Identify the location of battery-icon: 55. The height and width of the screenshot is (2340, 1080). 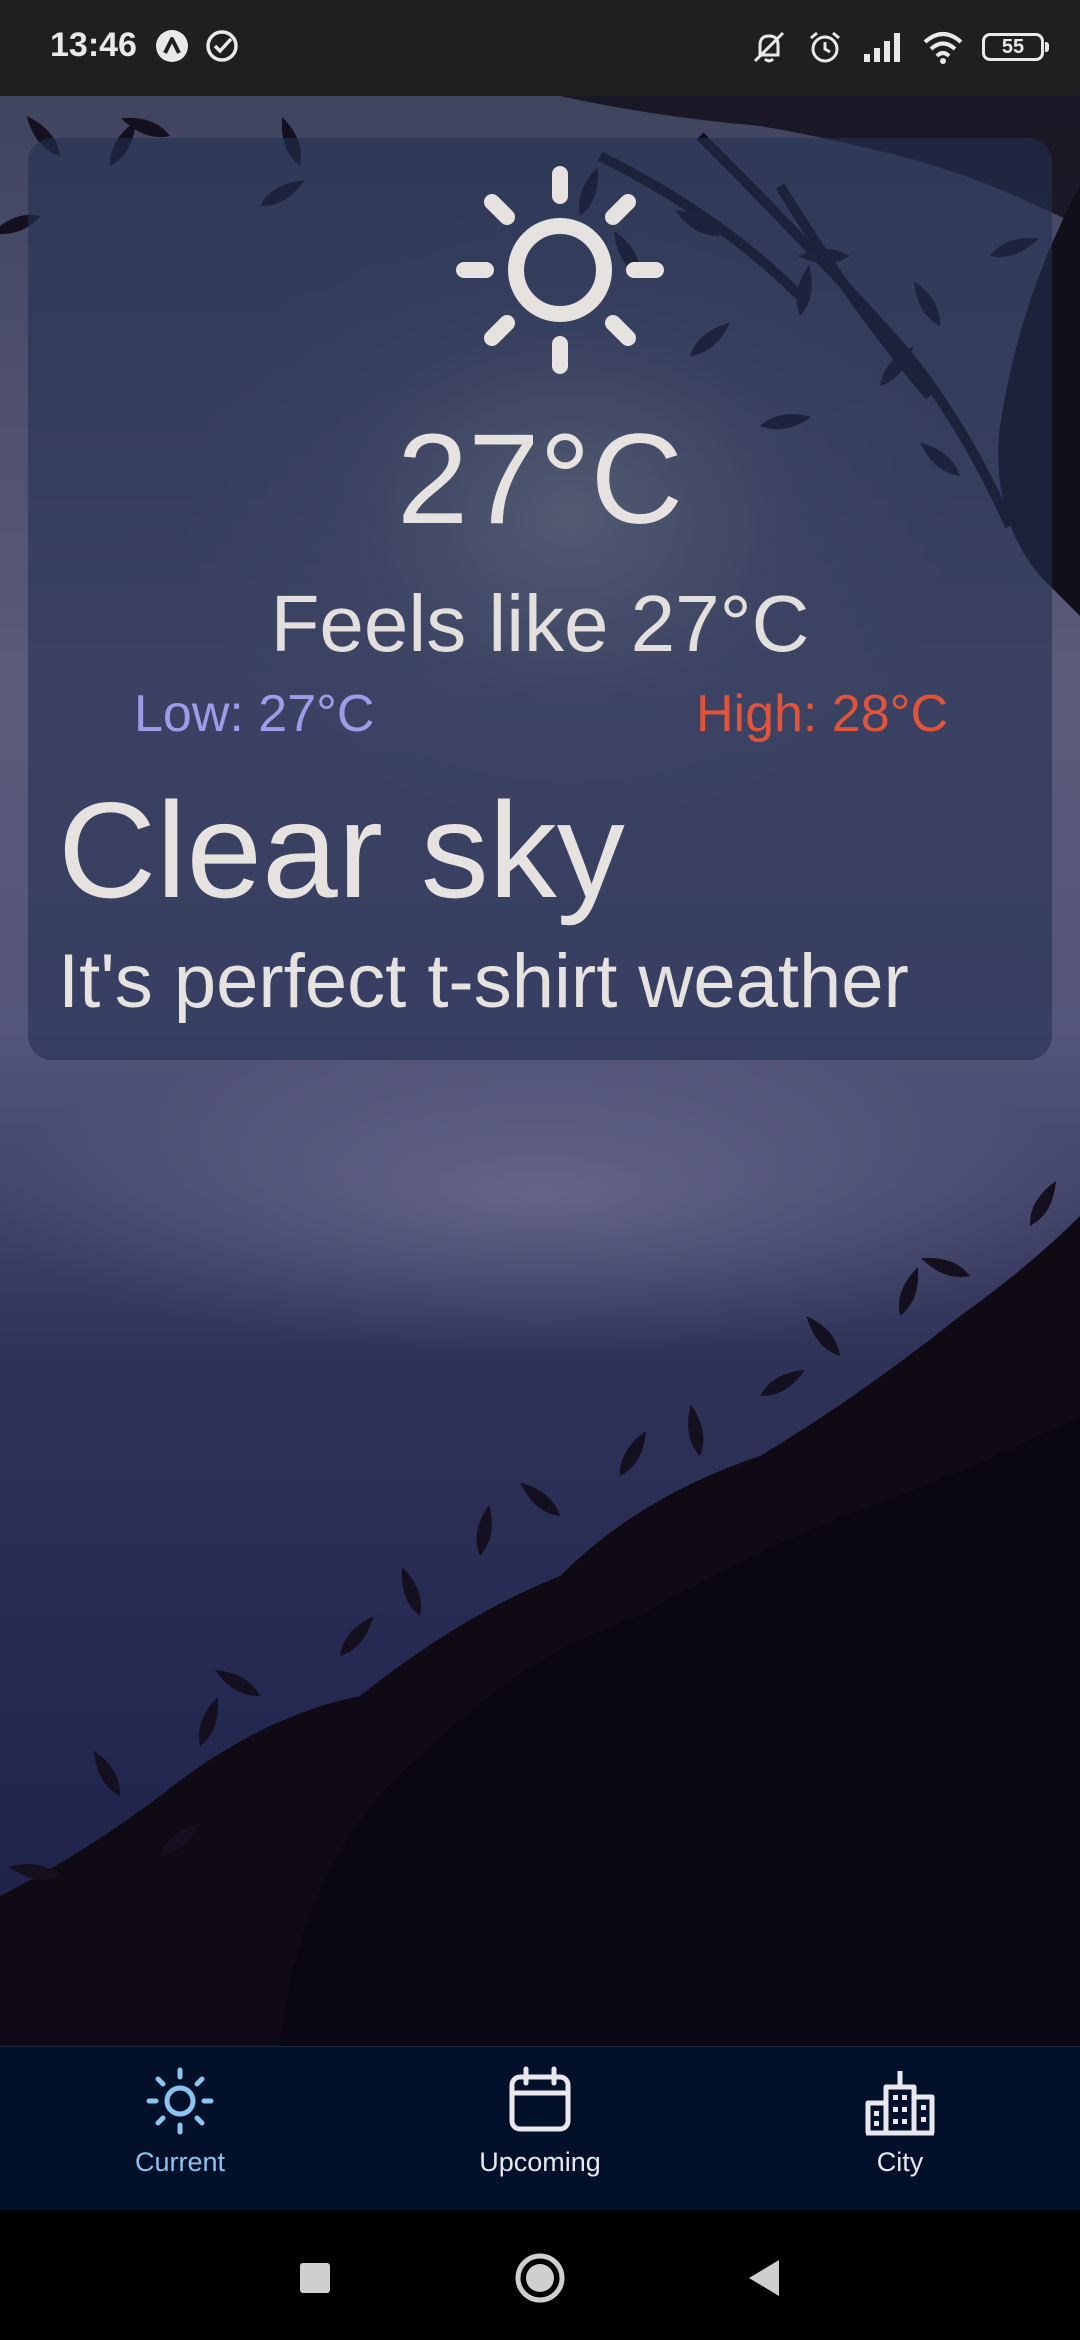
(1015, 47).